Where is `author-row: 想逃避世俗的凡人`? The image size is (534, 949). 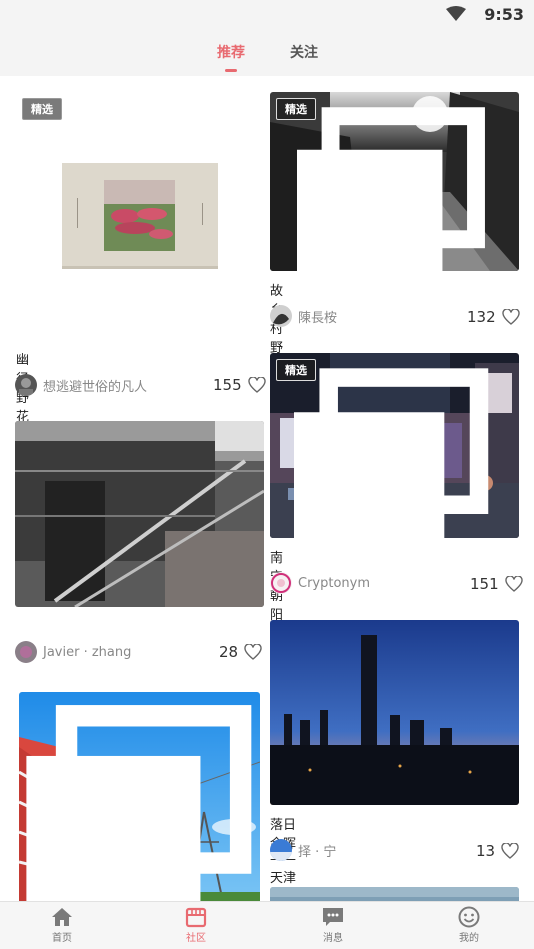 author-row: 想逃避世俗的凡人 is located at coordinates (81, 385).